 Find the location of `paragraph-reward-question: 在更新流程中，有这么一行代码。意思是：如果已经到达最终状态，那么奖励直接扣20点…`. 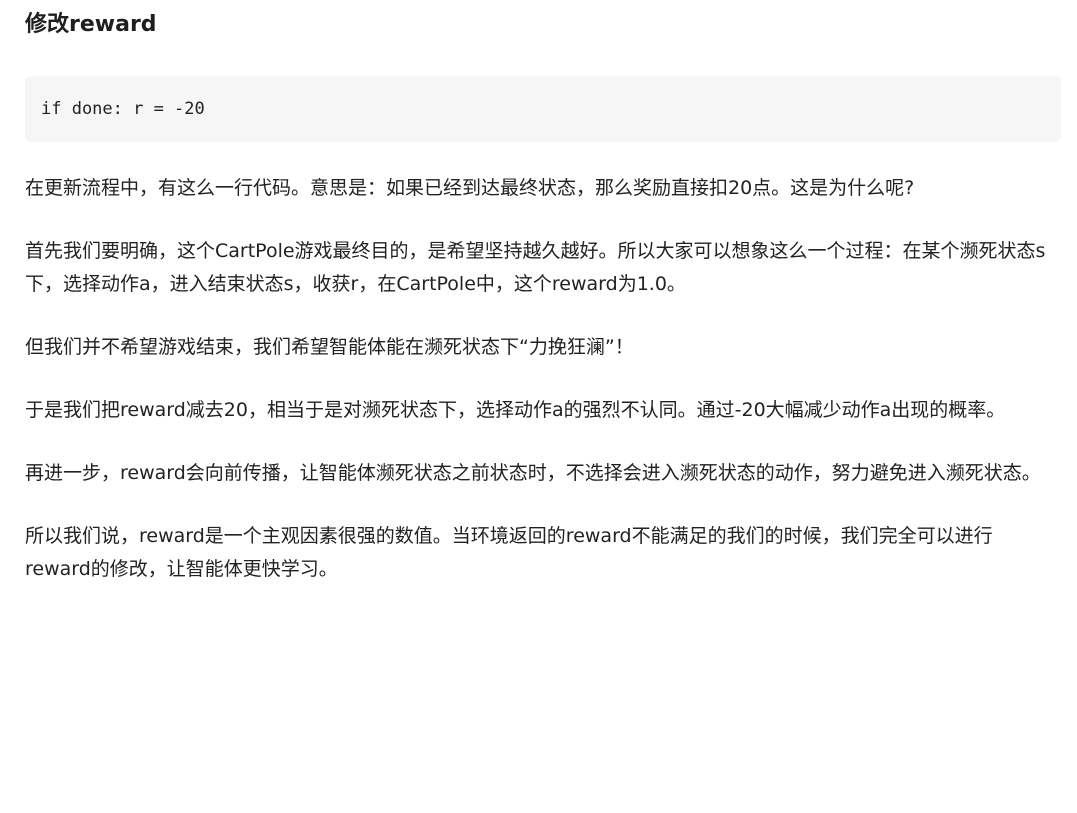

paragraph-reward-question: 在更新流程中，有这么一行代码。意思是：如果已经到达最终状态，那么奖励直接扣20点… is located at coordinates (470, 188).